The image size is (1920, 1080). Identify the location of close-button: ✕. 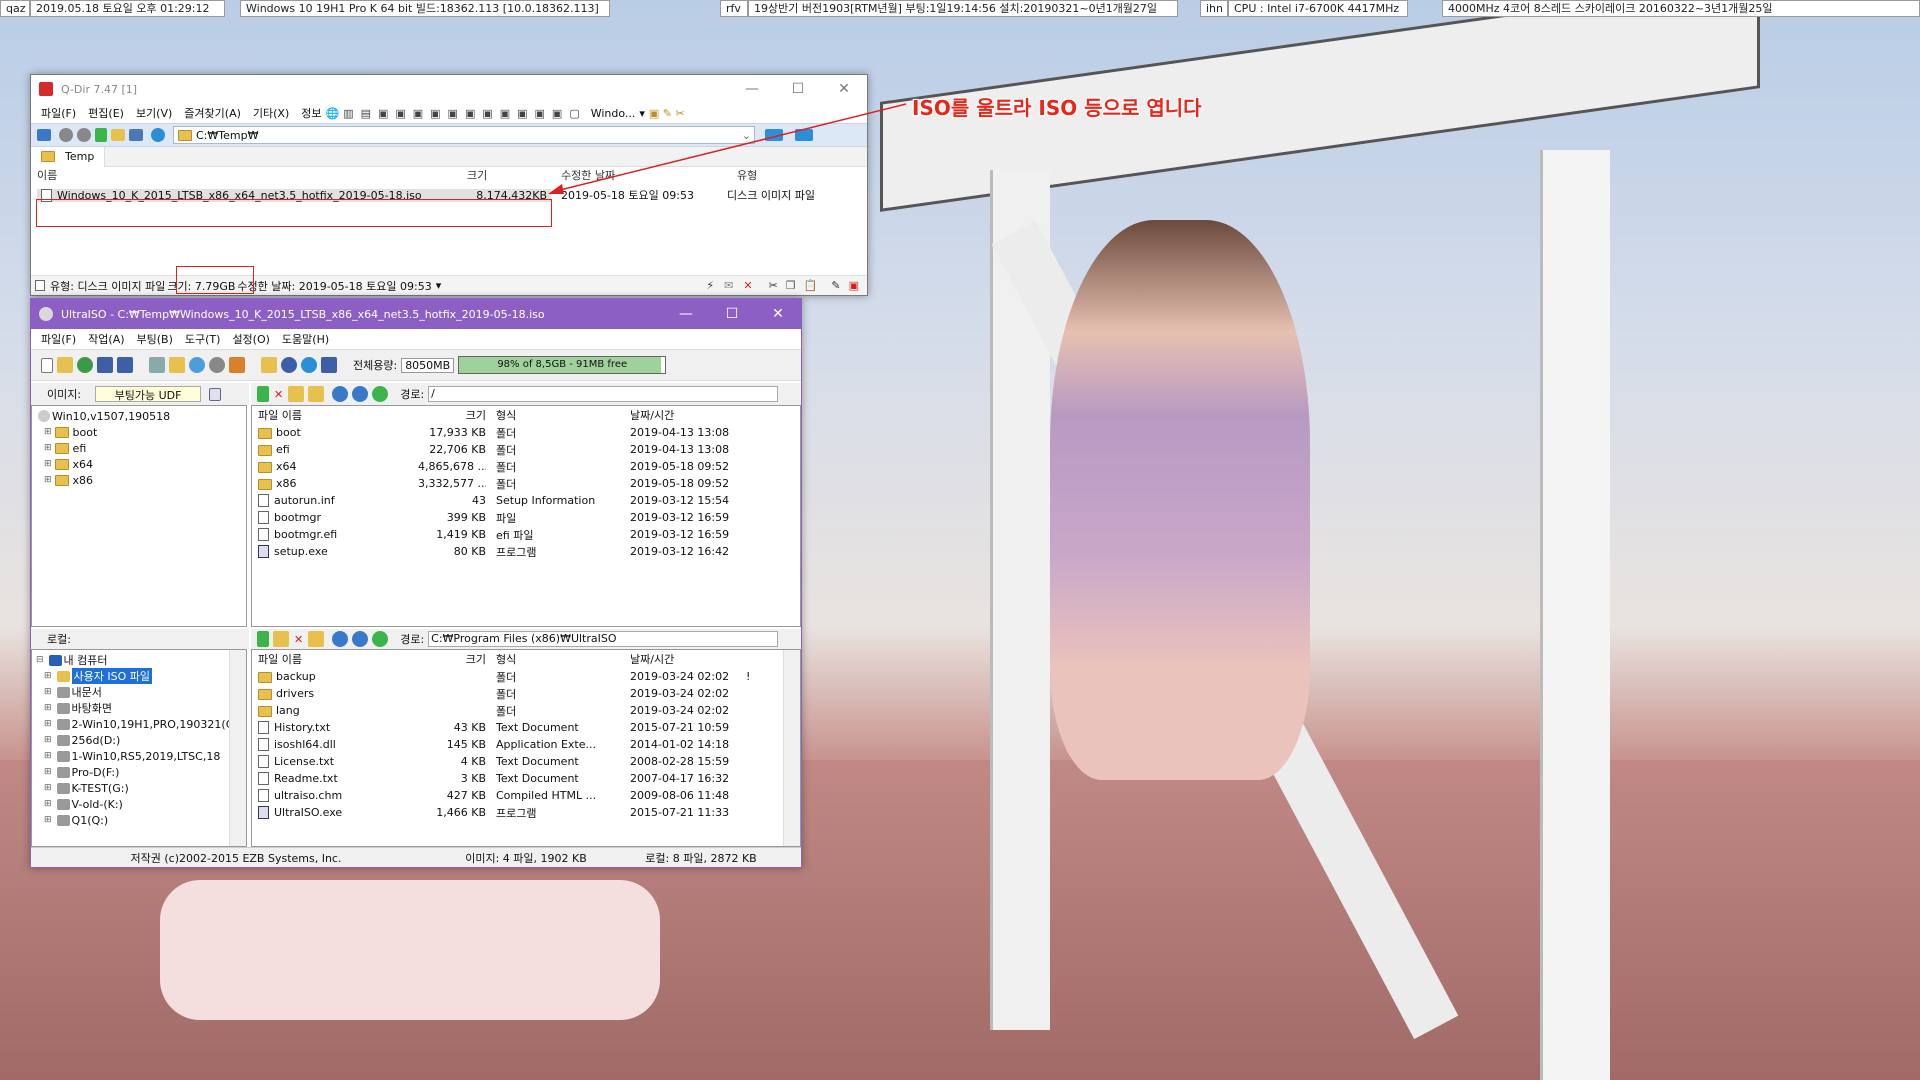
(778, 314).